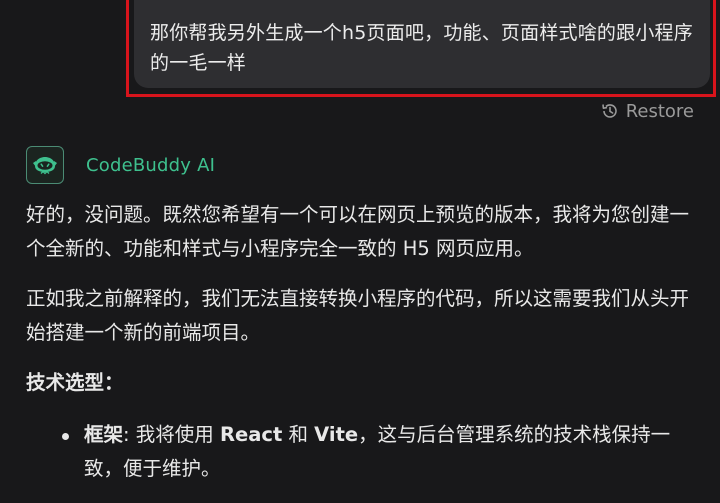  What do you see at coordinates (610, 111) in the screenshot?
I see `history-icon` at bounding box center [610, 111].